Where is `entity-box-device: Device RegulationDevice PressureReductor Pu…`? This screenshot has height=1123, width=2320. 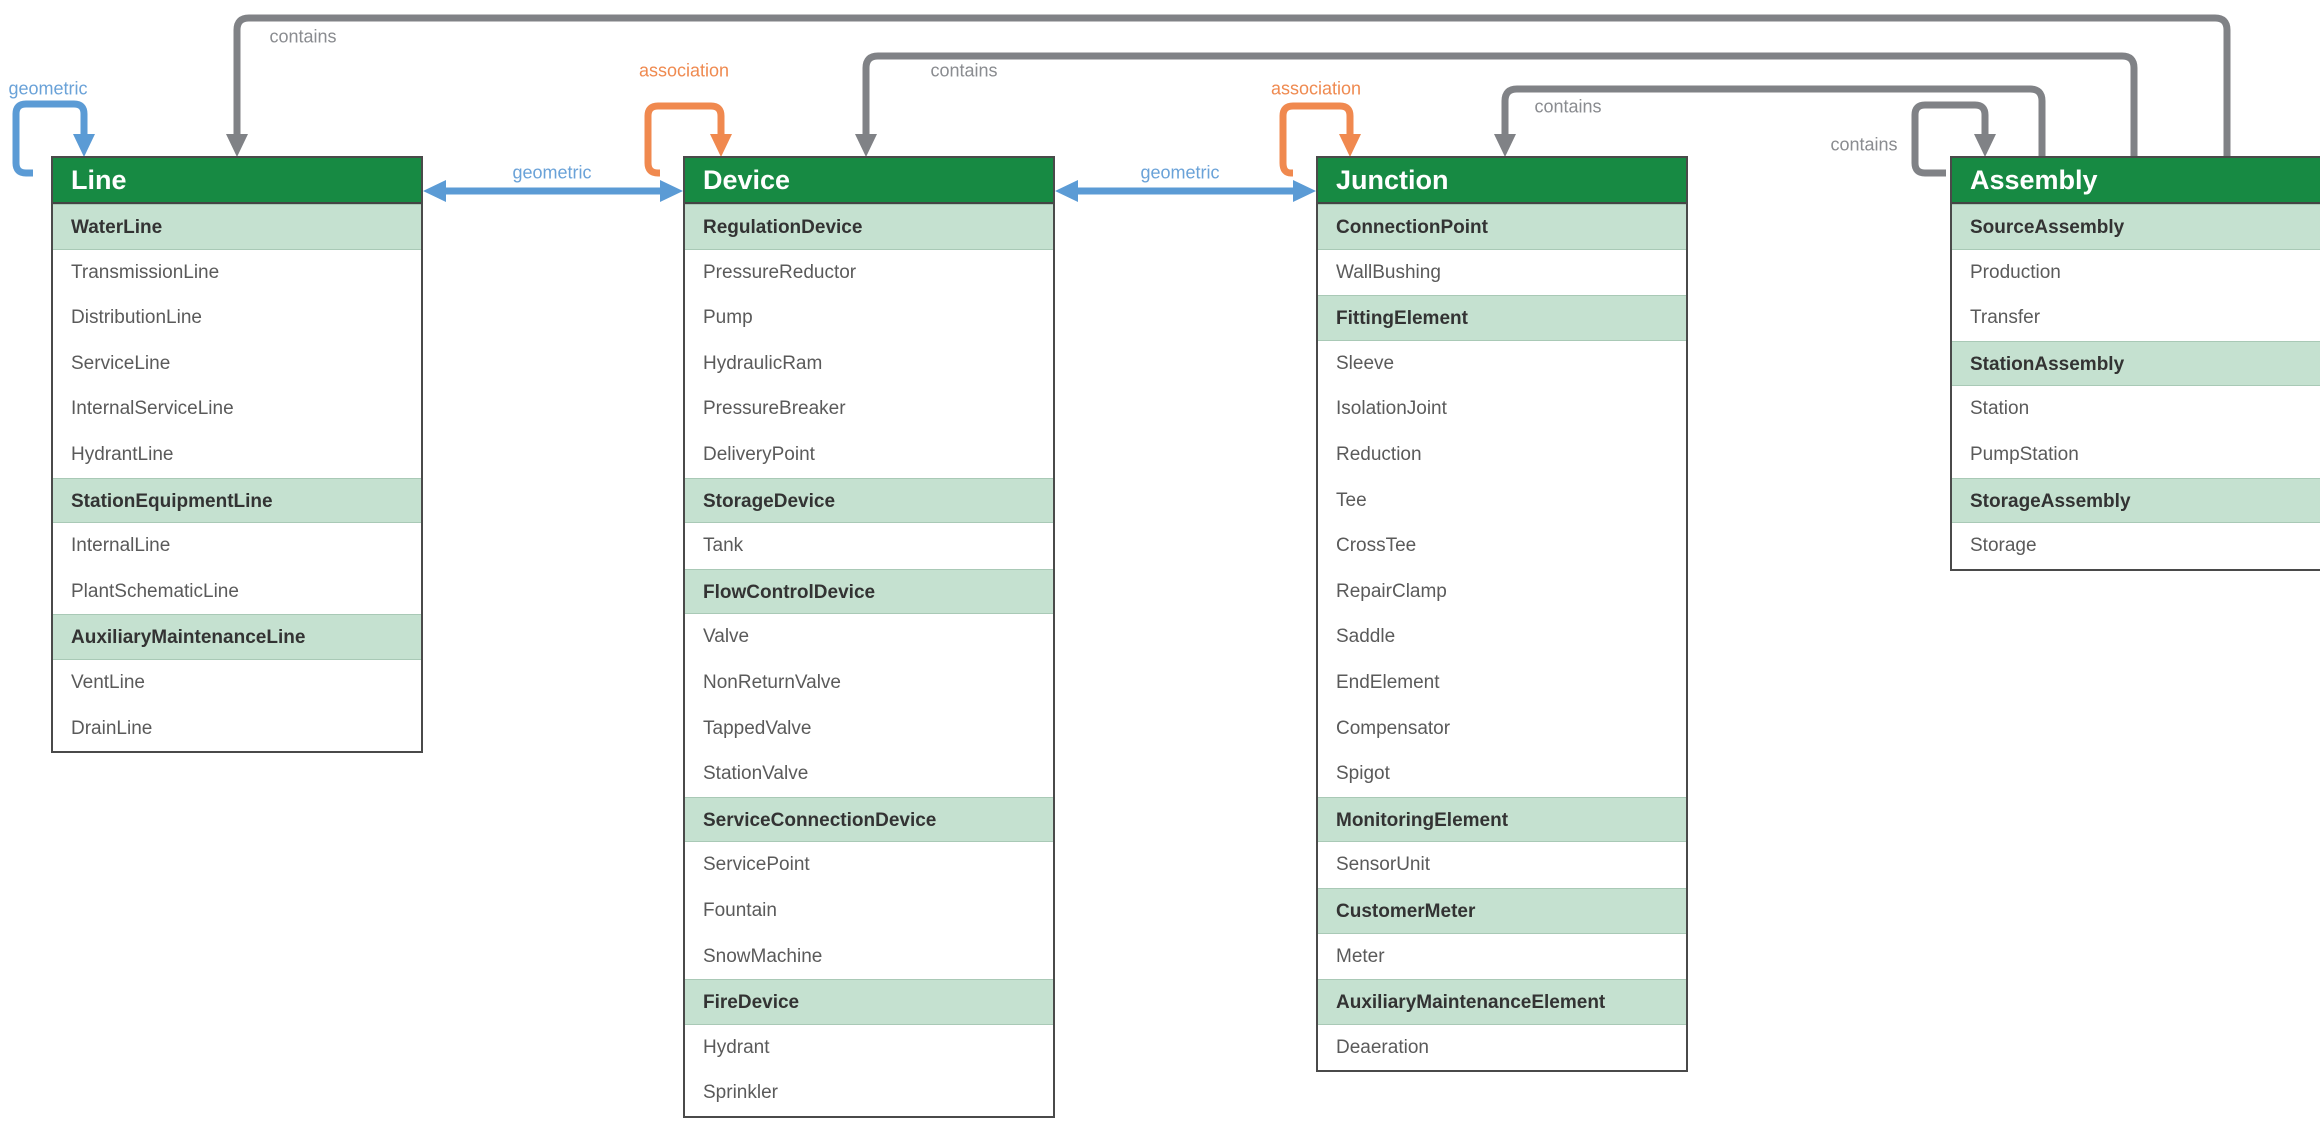 entity-box-device: Device RegulationDevice PressureReductor Pu… is located at coordinates (869, 637).